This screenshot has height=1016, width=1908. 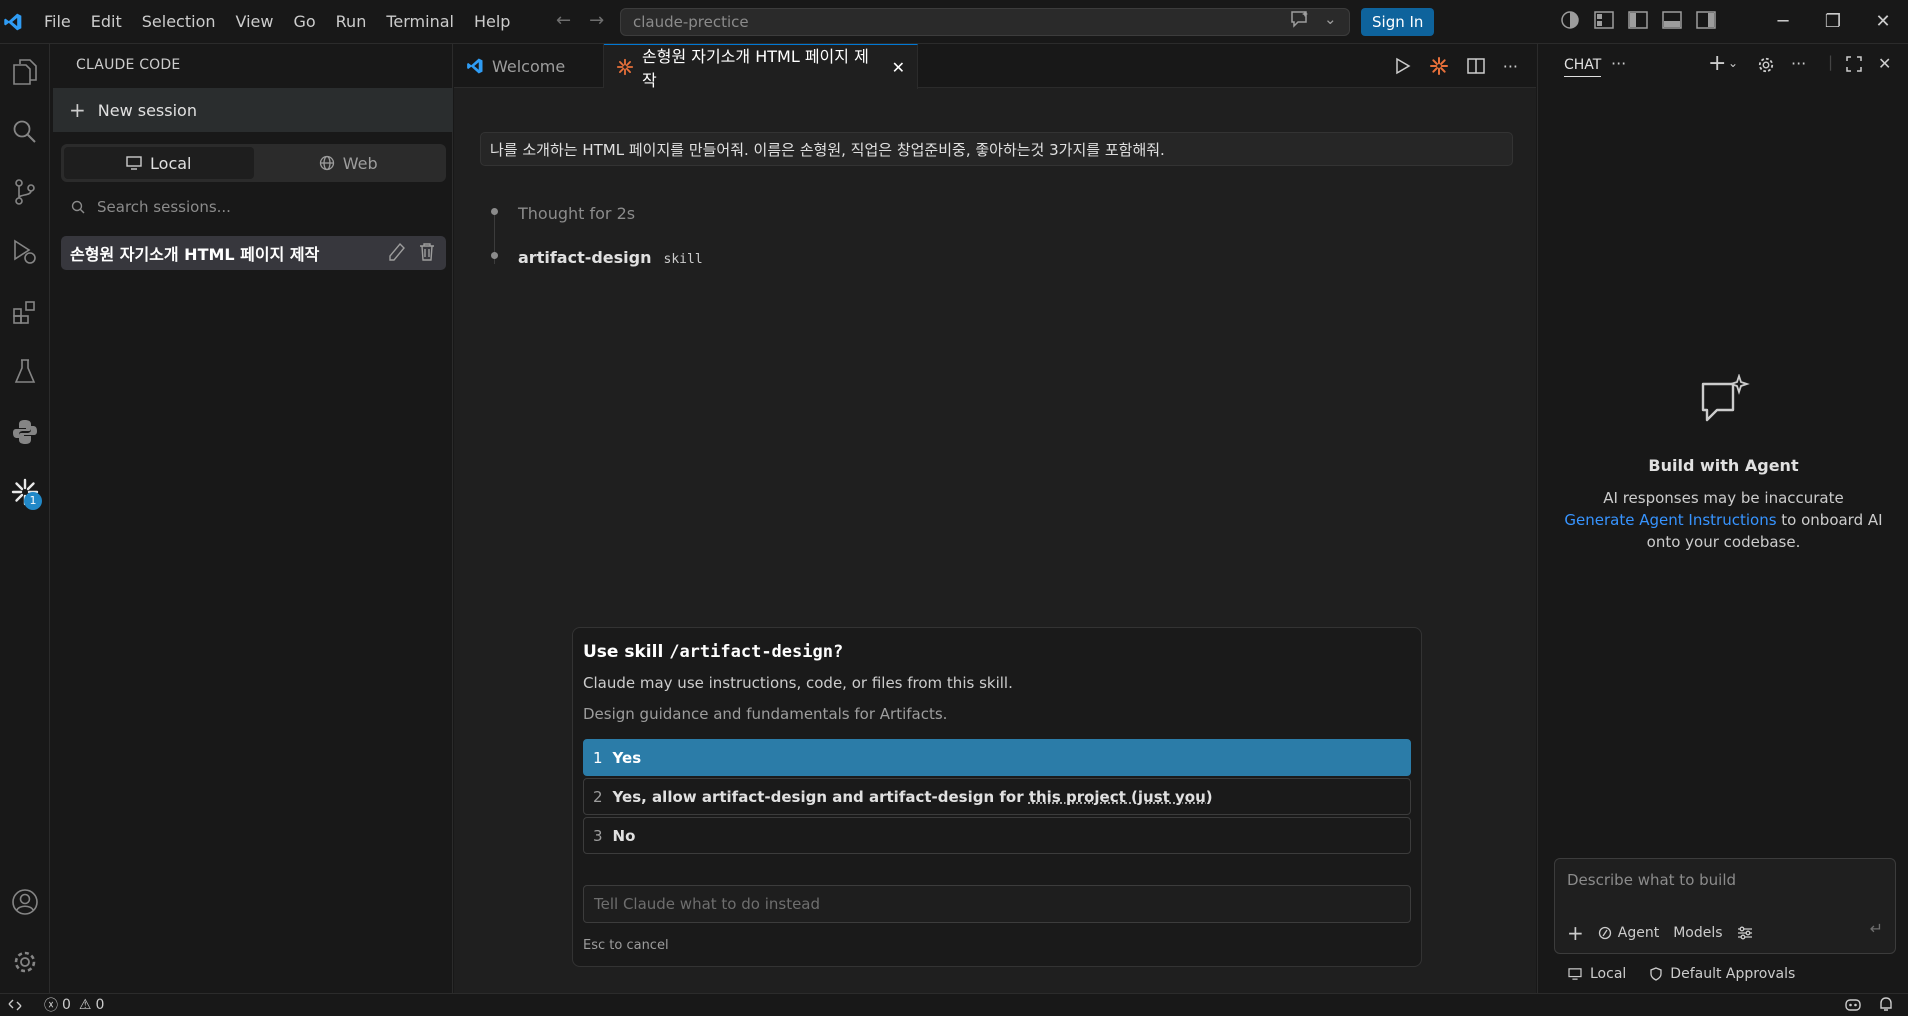 I want to click on run-debug-icon, so click(x=25, y=252).